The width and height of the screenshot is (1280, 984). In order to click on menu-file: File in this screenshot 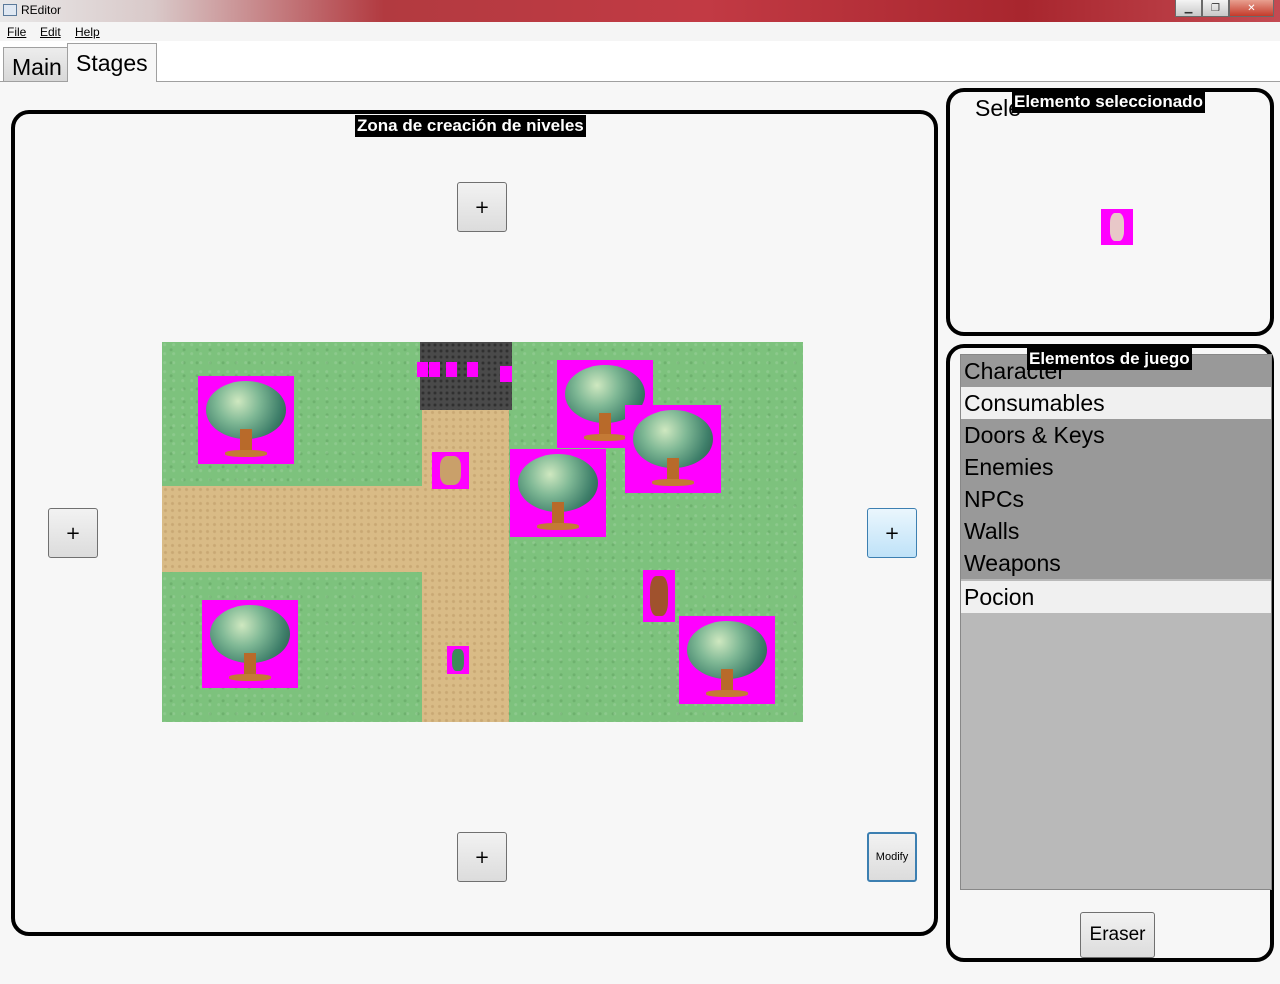, I will do `click(16, 32)`.